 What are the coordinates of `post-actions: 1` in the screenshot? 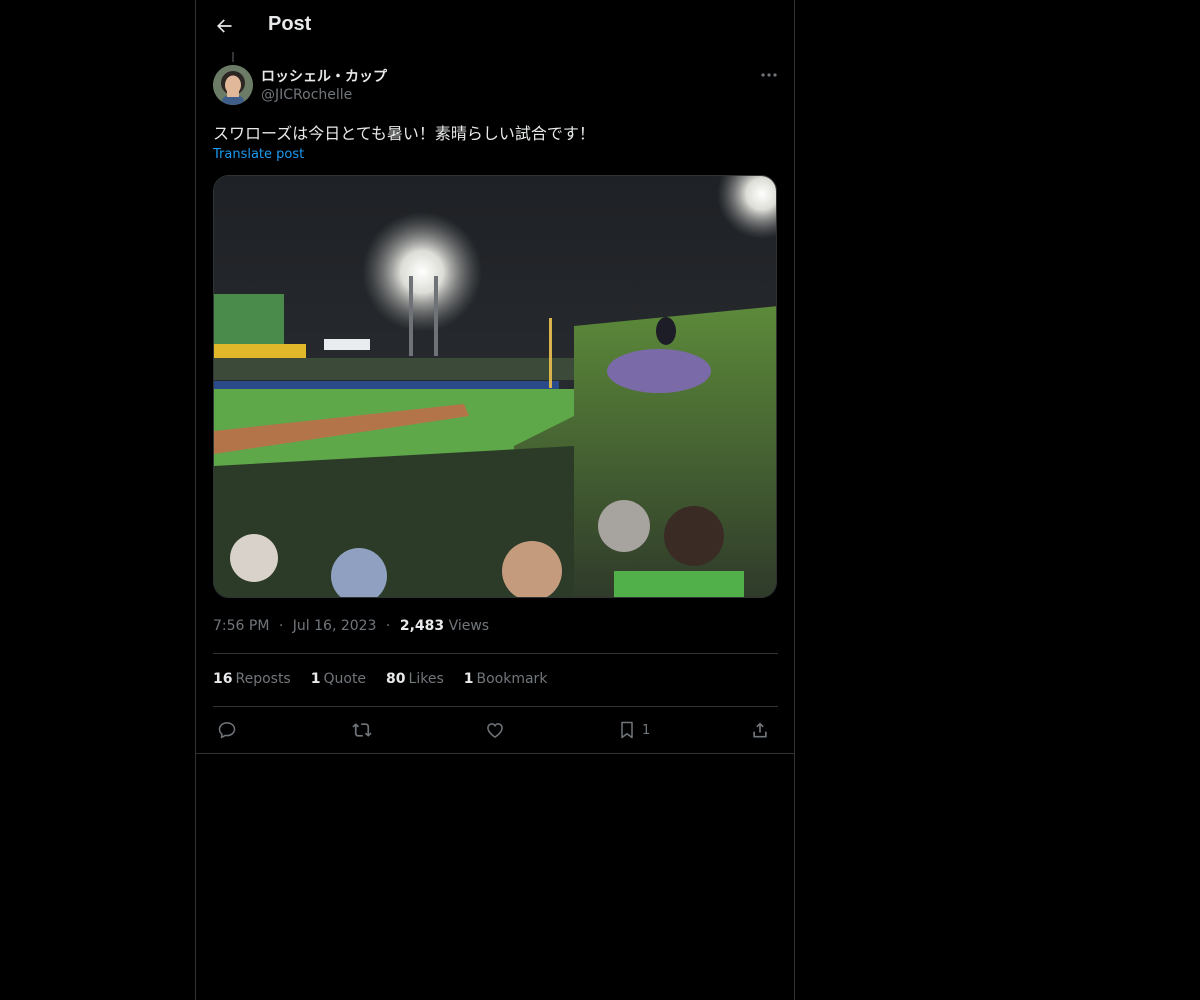 It's located at (495, 730).